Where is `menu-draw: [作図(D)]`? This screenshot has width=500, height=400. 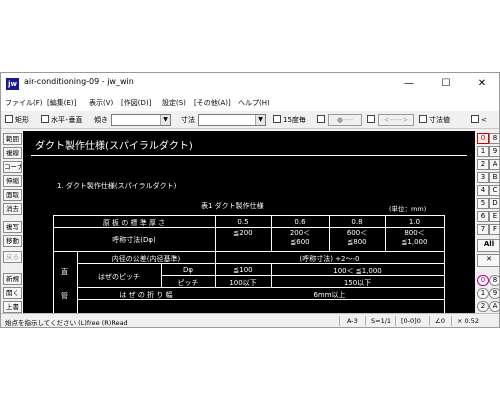 menu-draw: [作図(D)] is located at coordinates (136, 103).